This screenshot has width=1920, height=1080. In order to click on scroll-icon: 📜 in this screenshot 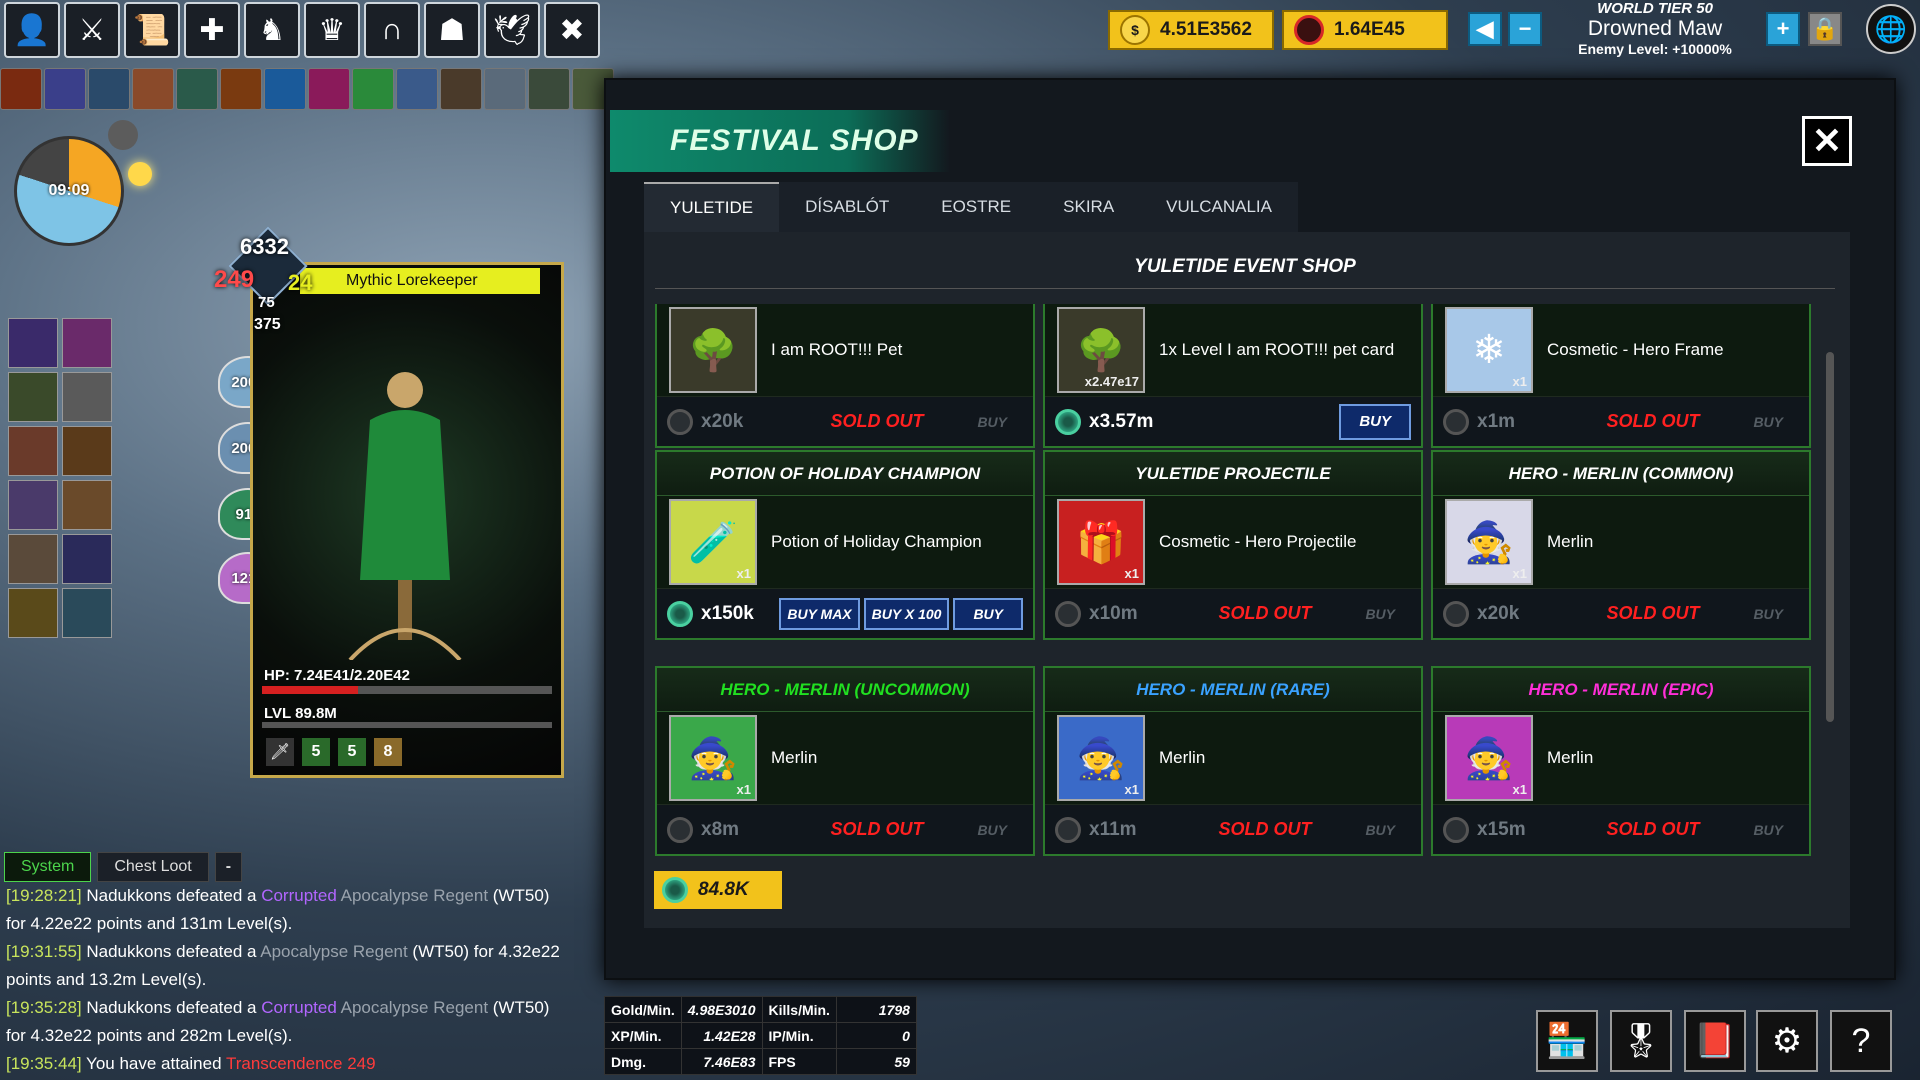, I will do `click(152, 30)`.